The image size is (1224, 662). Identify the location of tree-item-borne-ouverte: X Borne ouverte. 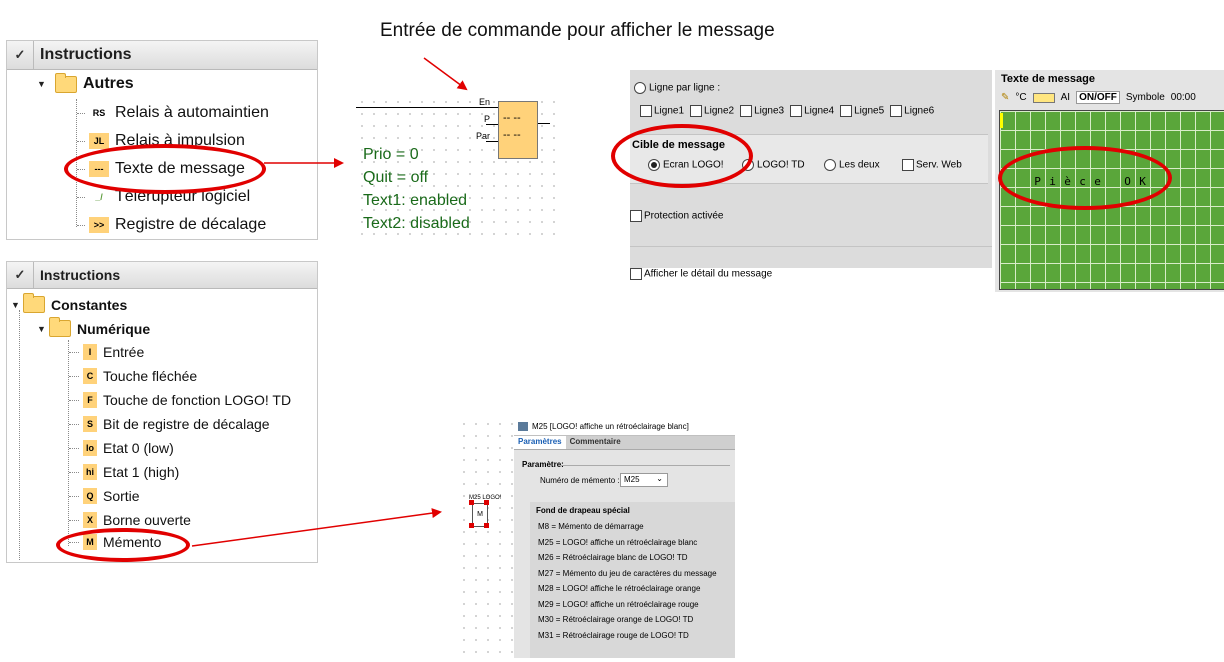
(130, 520).